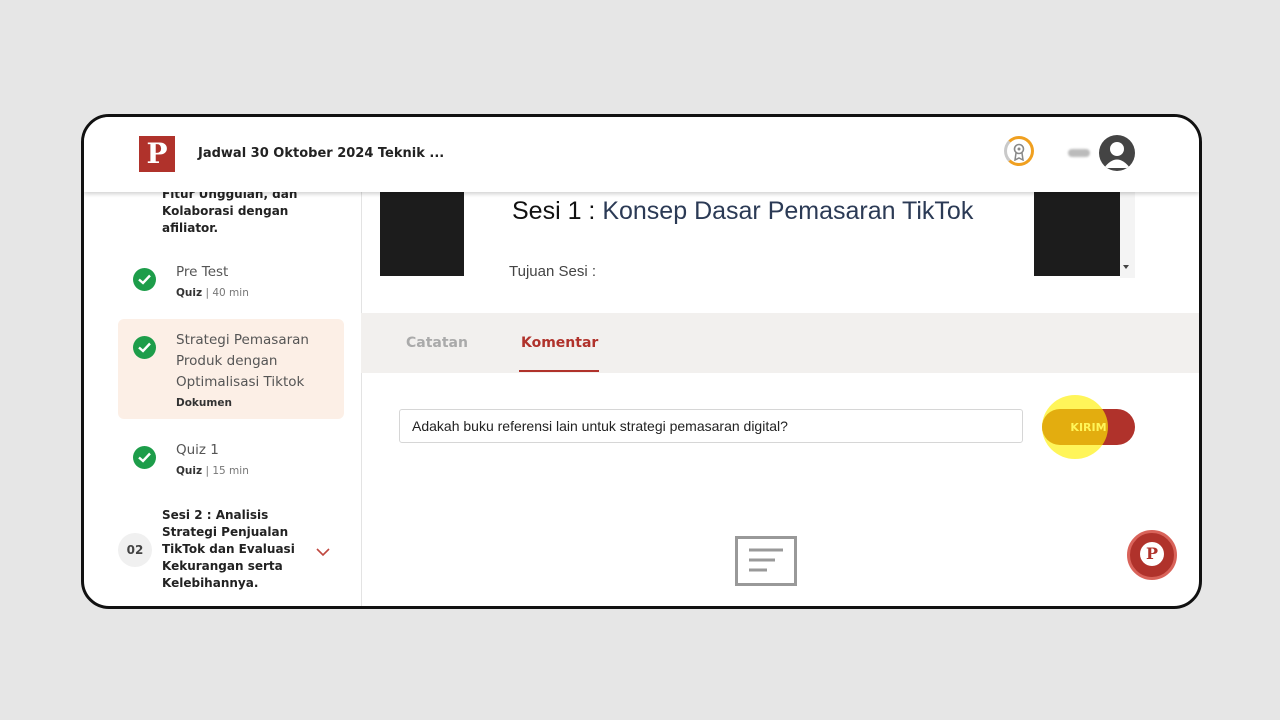  I want to click on comment-input, so click(711, 426).